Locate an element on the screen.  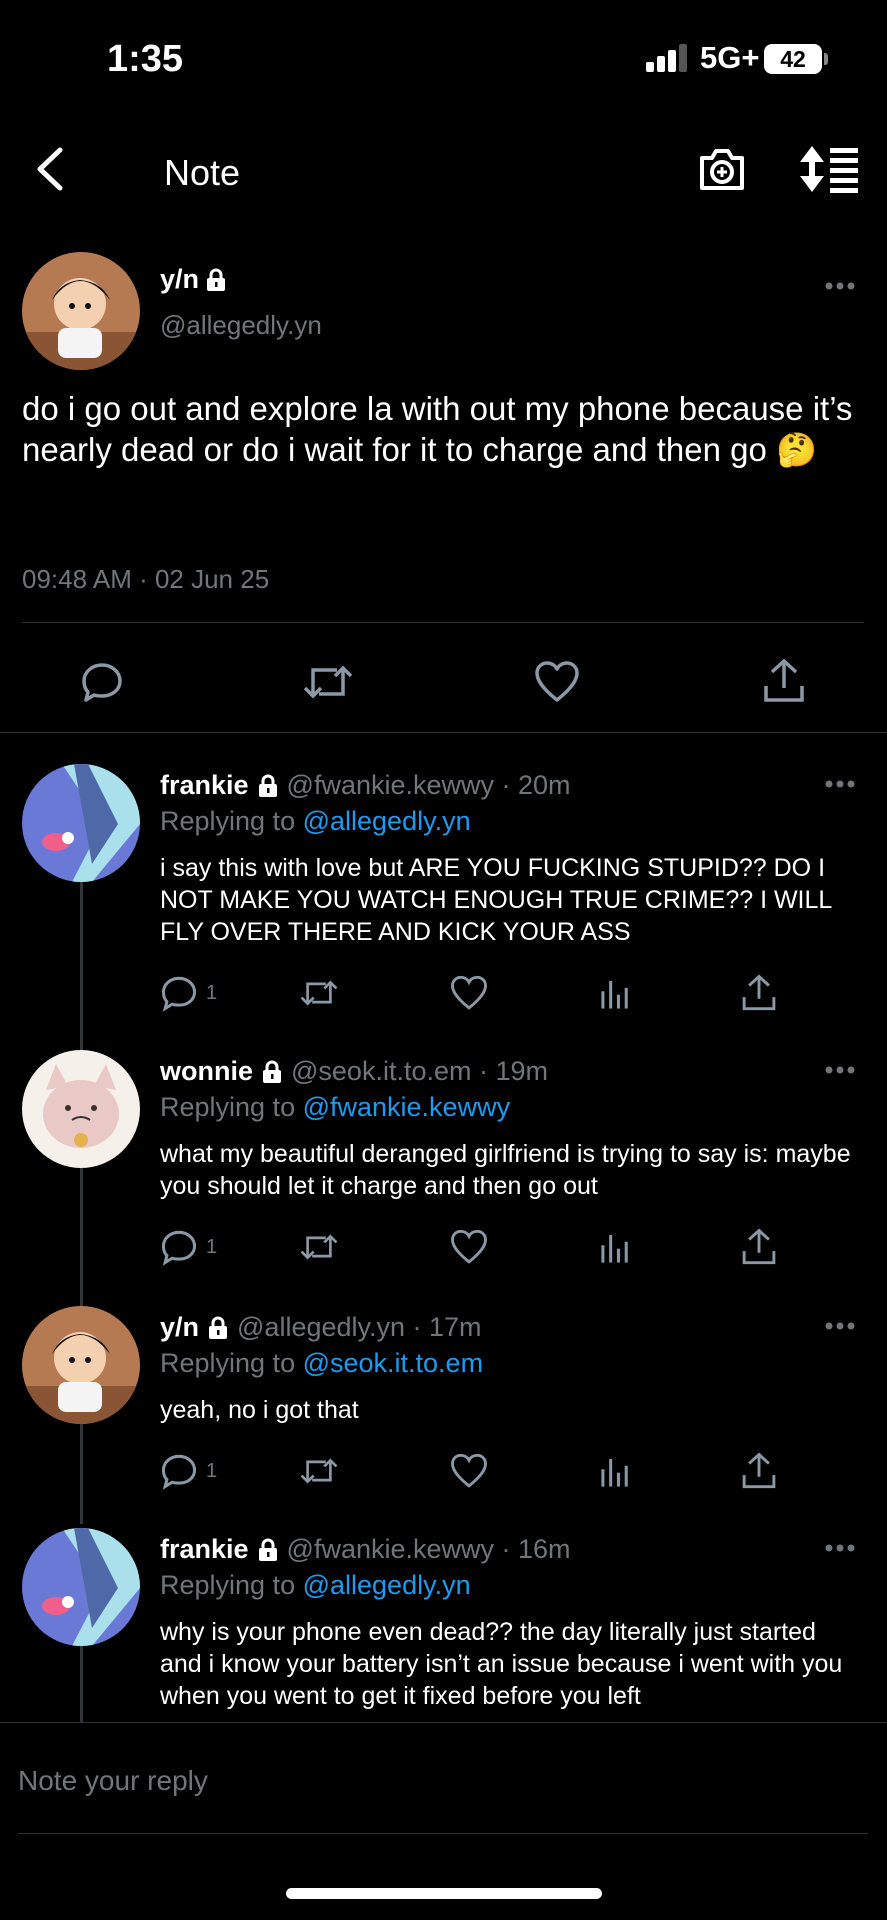
author-handle: @allegedly.yn is located at coordinates (241, 325).